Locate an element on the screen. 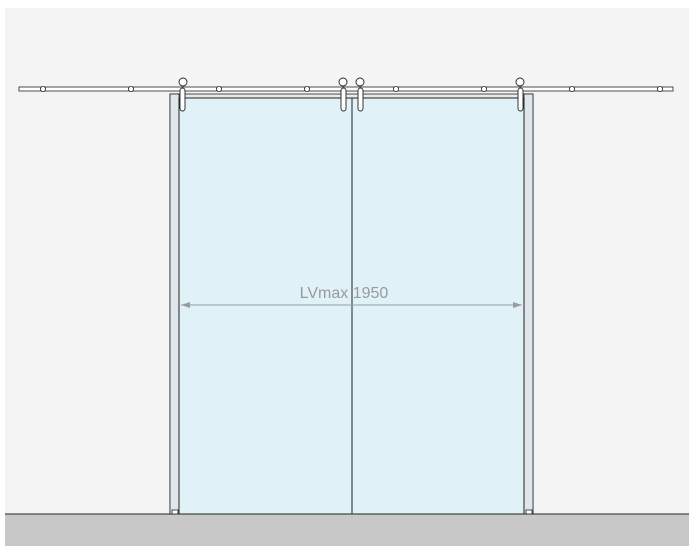 This screenshot has height=546, width=694. left-jamb is located at coordinates (174, 304).